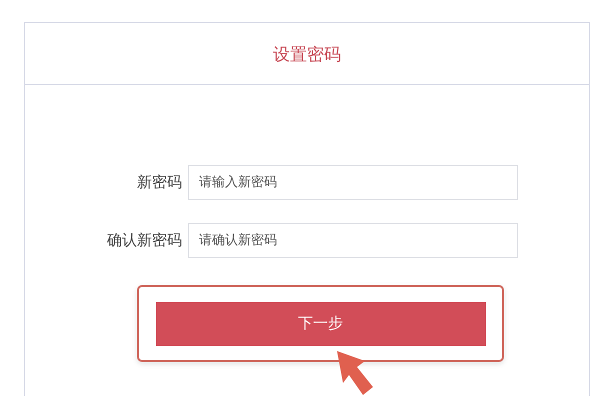  What do you see at coordinates (159, 182) in the screenshot?
I see `field-label: 新密码` at bounding box center [159, 182].